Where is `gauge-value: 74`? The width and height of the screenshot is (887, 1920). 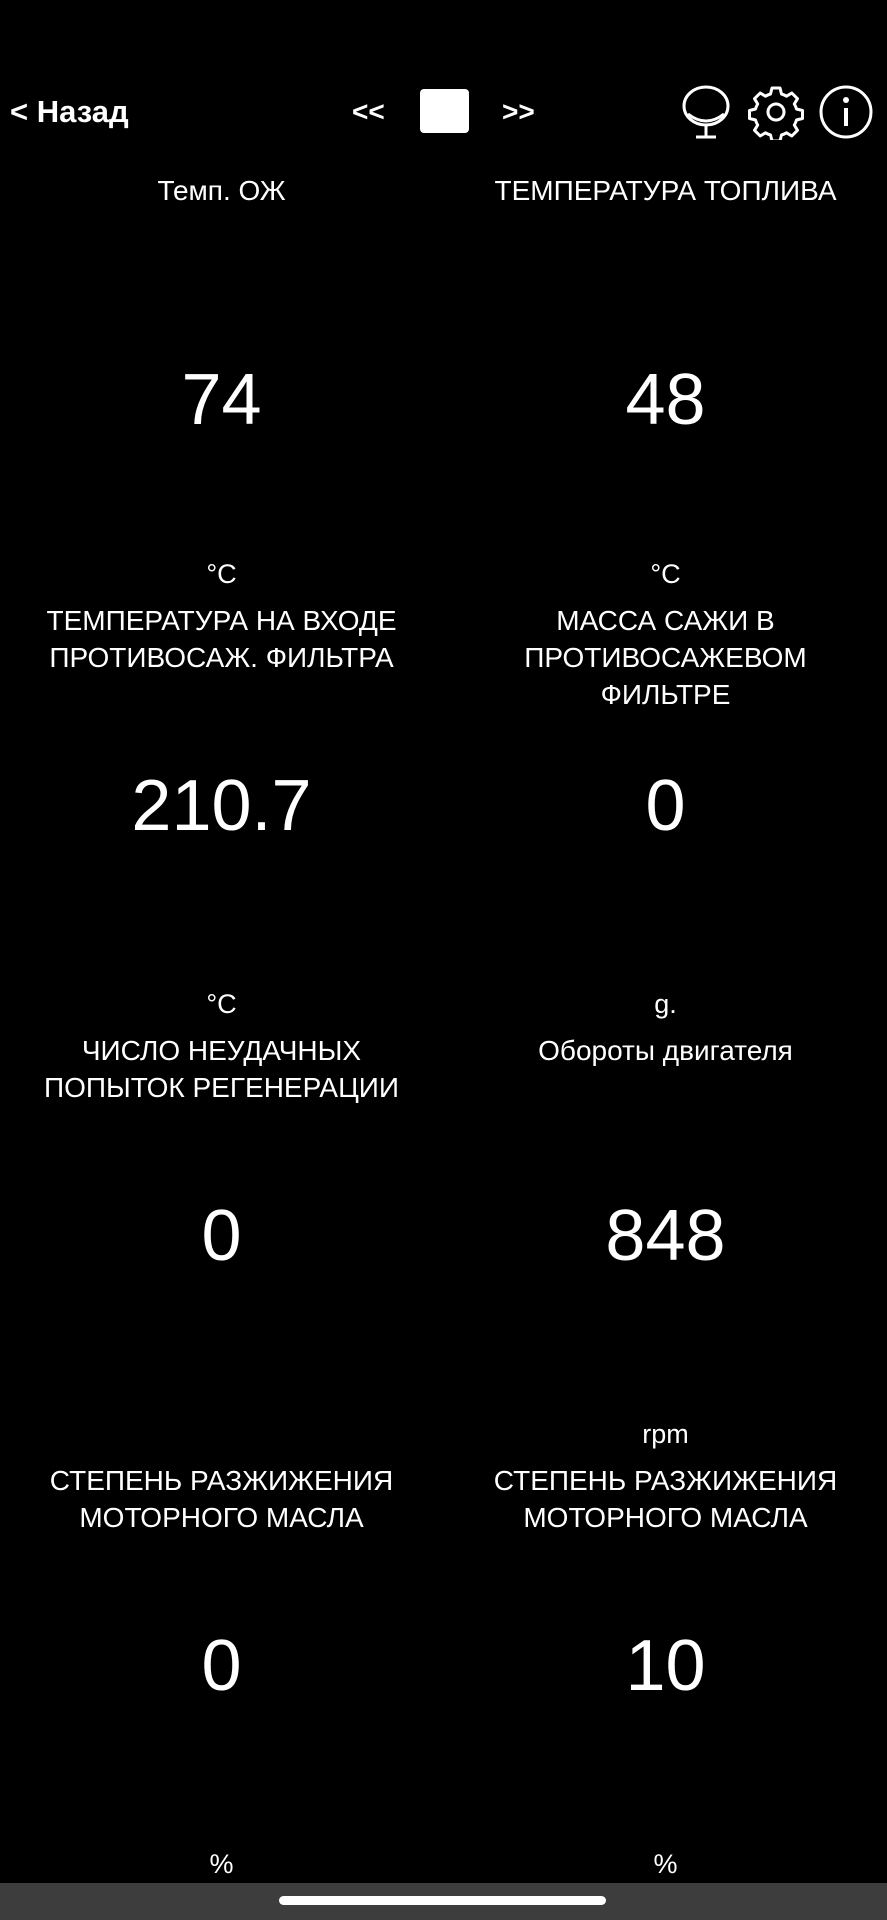
gauge-value: 74 is located at coordinates (221, 400).